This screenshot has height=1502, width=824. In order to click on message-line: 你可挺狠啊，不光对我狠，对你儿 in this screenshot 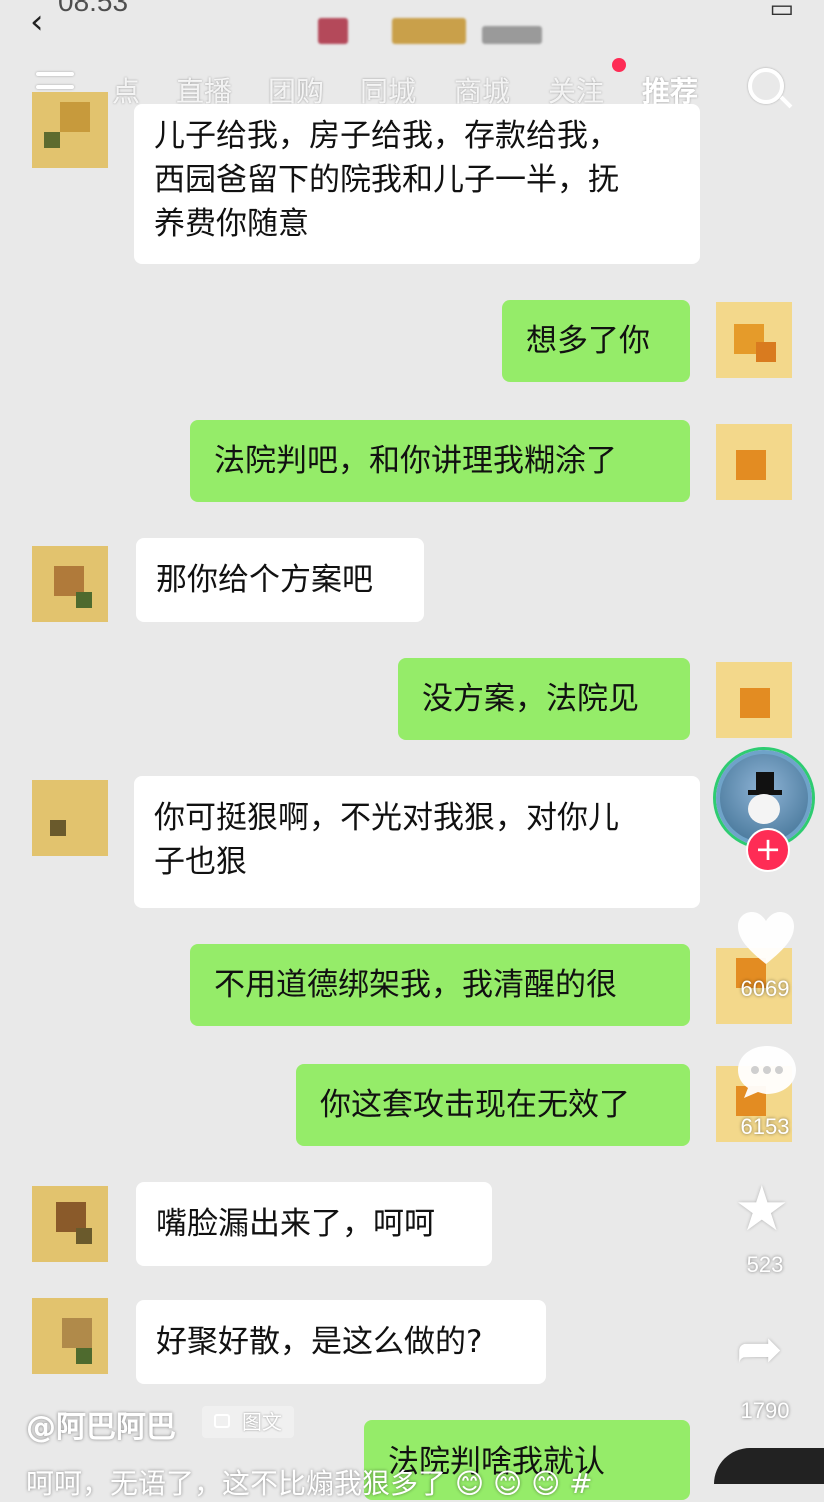, I will do `click(386, 818)`.